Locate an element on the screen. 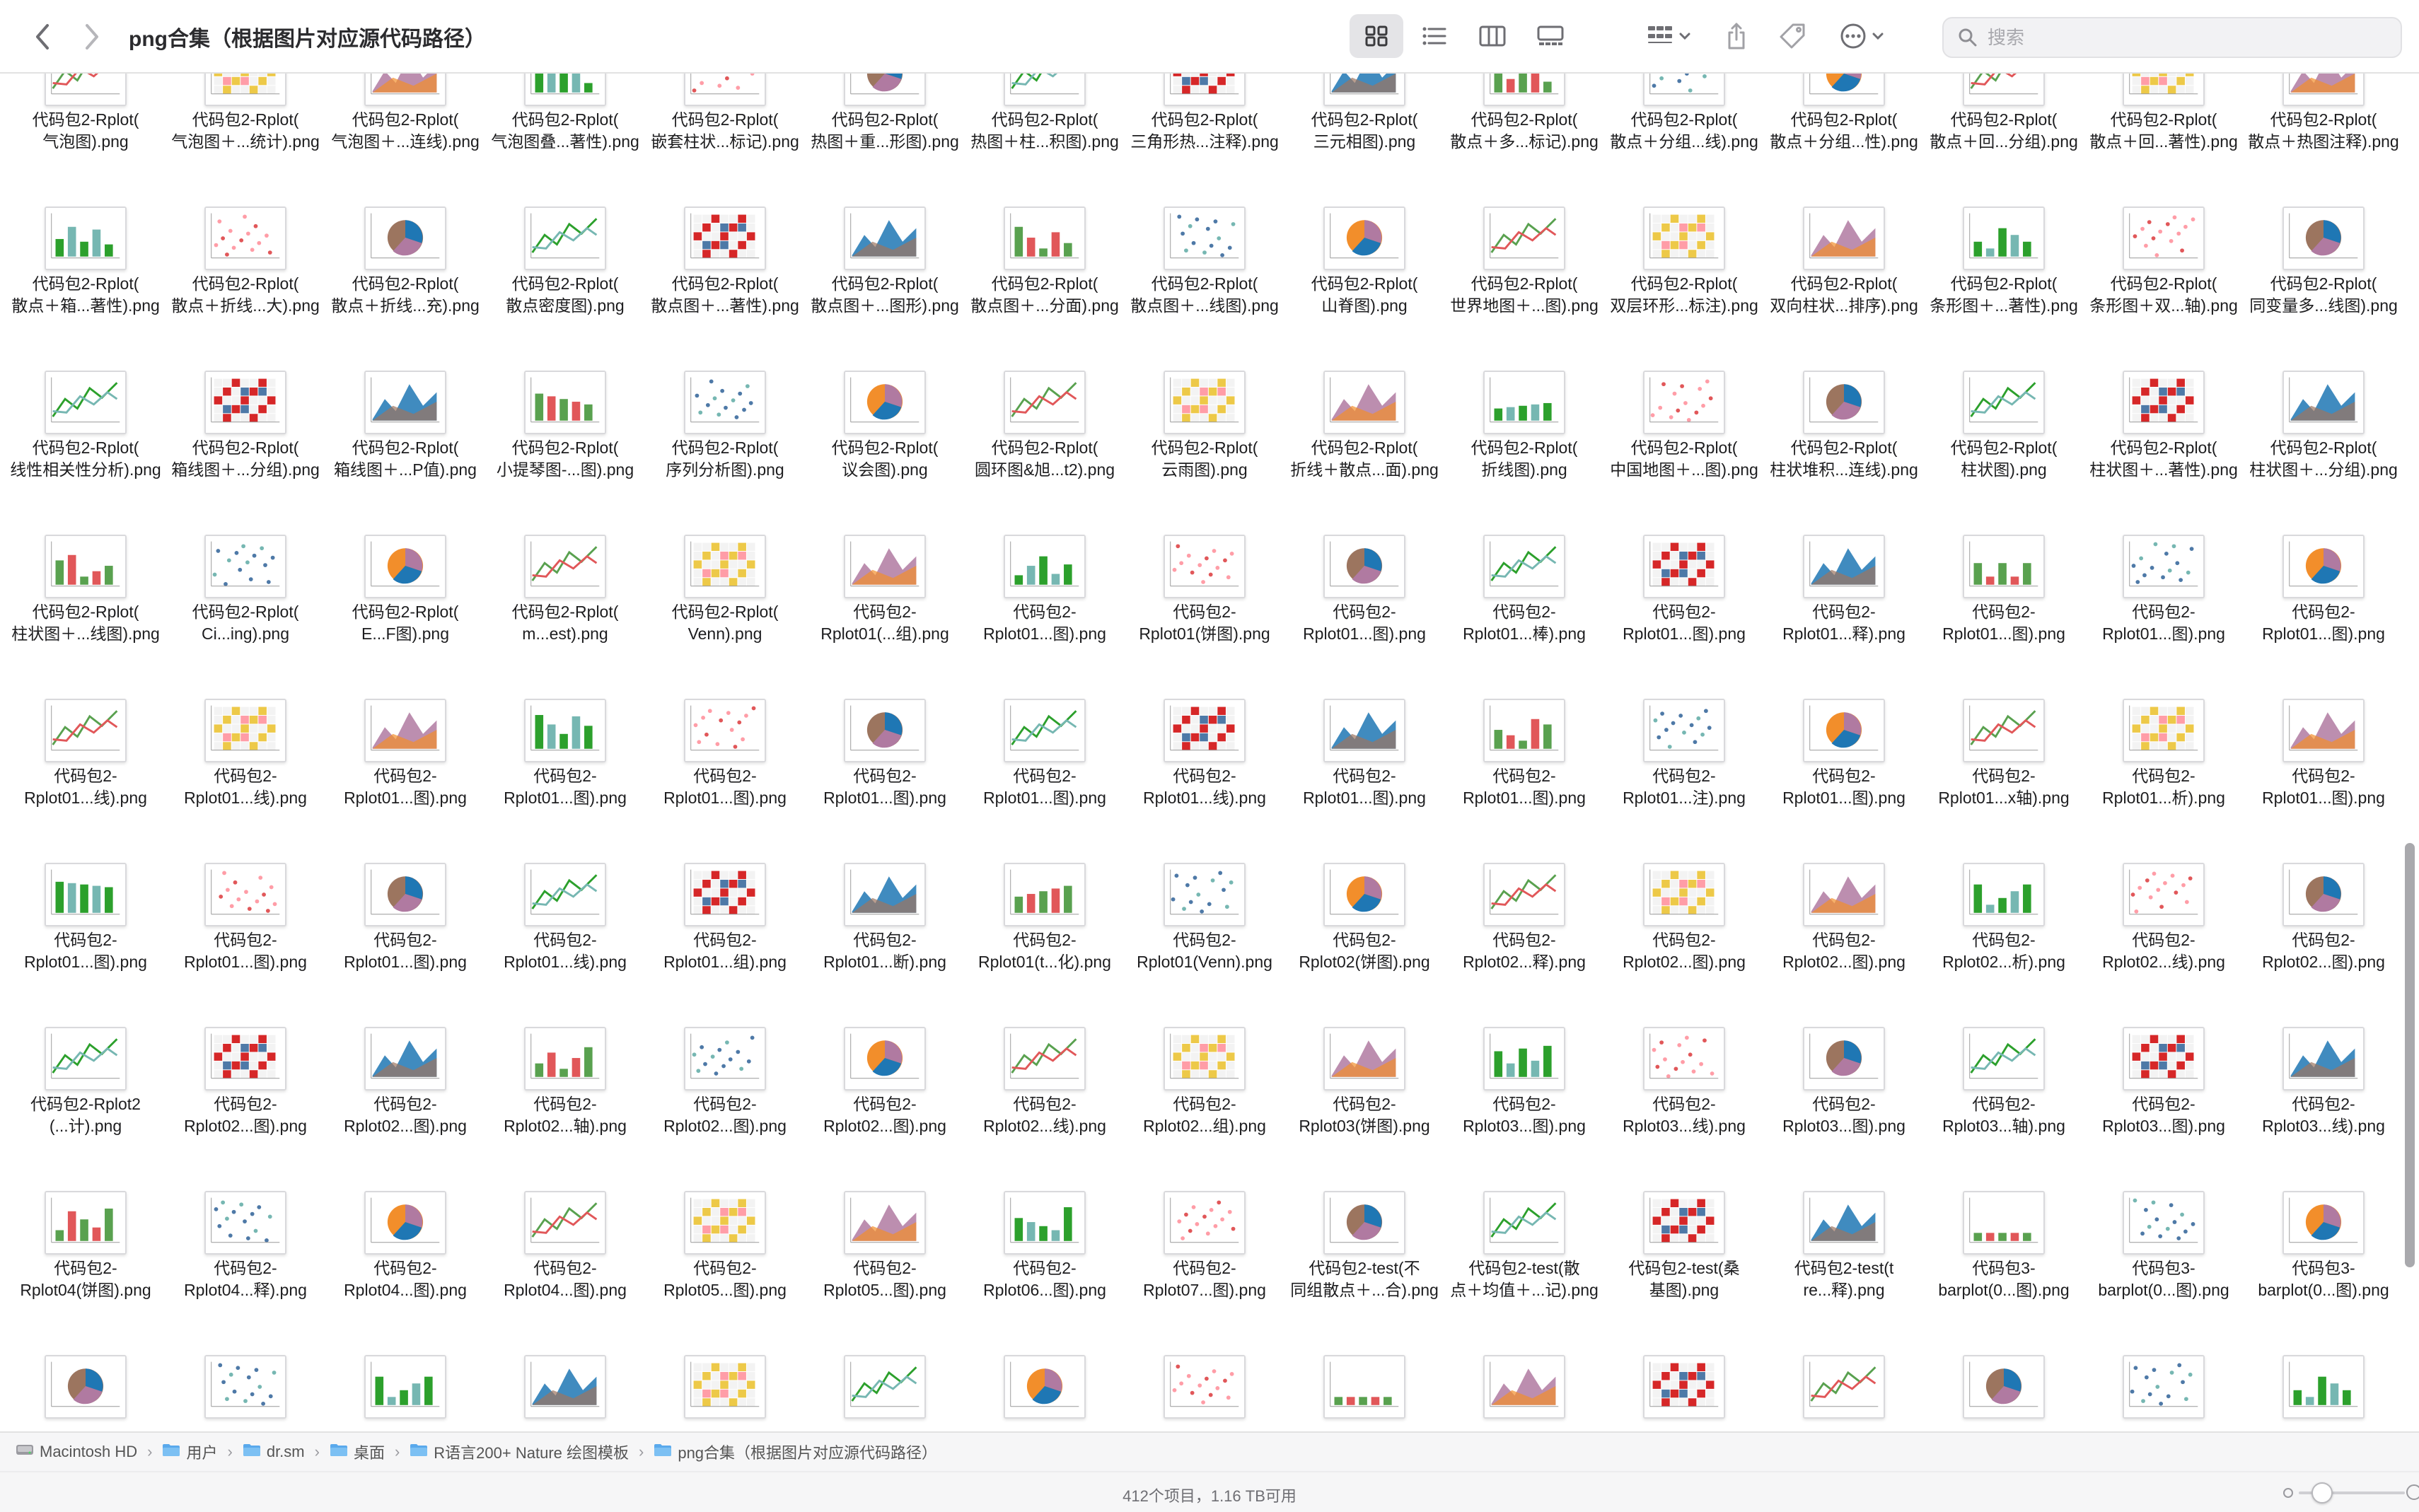  back-button is located at coordinates (43, 36).